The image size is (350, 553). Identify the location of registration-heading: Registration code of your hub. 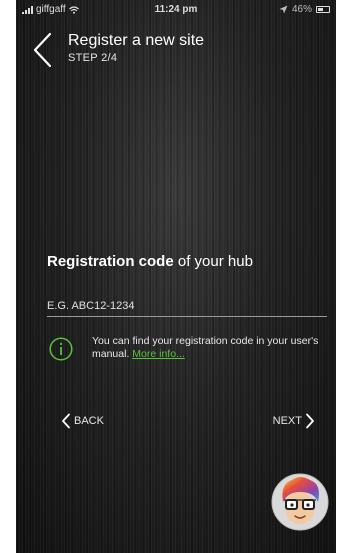
(150, 261).